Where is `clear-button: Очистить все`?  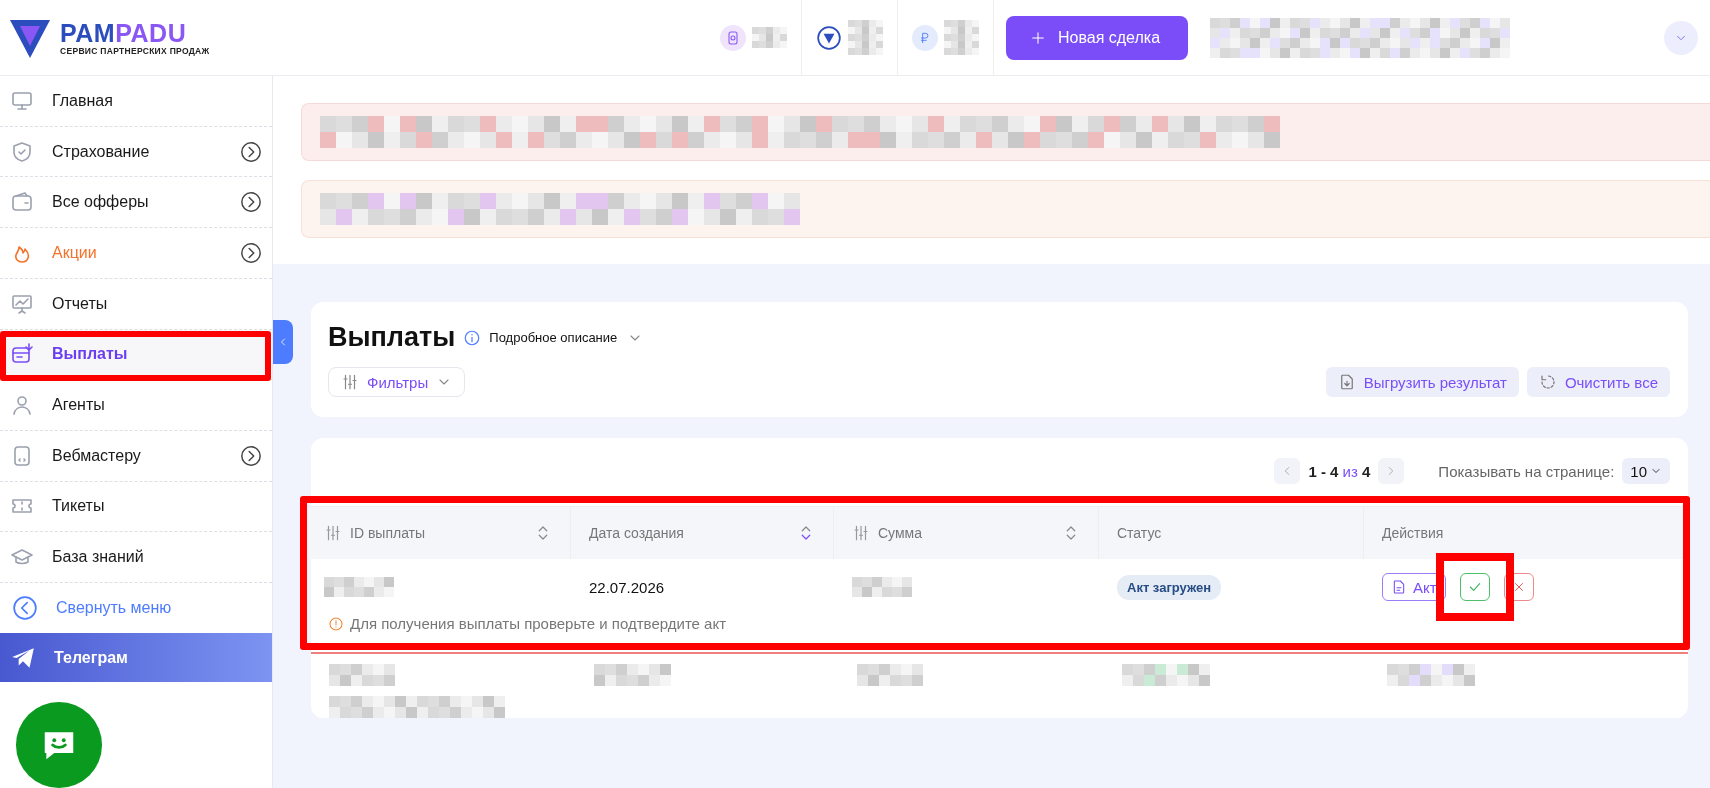 clear-button: Очистить все is located at coordinates (1598, 382).